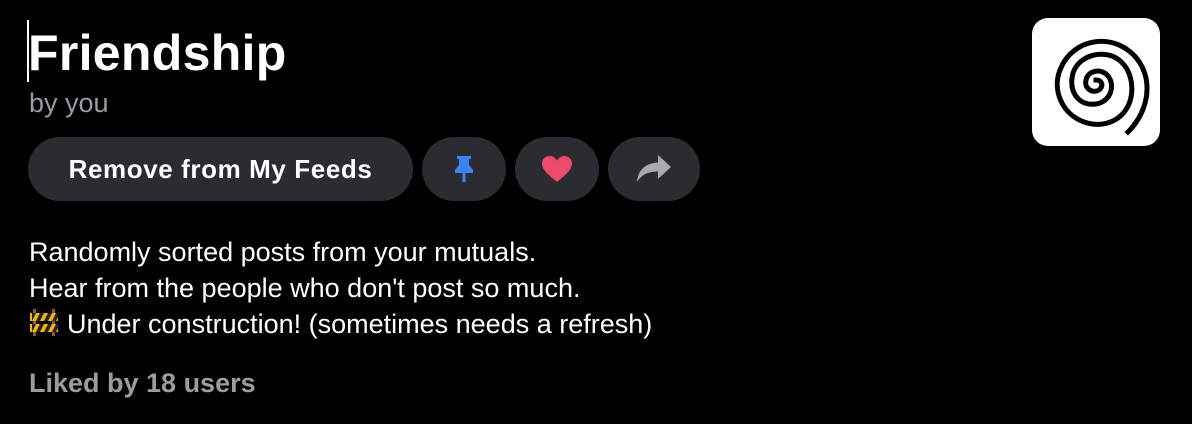 This screenshot has height=424, width=1192. I want to click on feed-avatar, so click(1096, 82).